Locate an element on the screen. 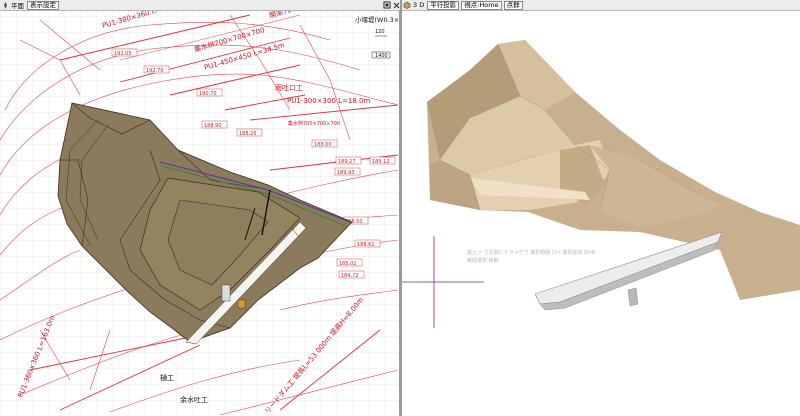 This screenshot has height=416, width=800. ghost-text-line-2: 範囲選択 移動 is located at coordinates (483, 260).